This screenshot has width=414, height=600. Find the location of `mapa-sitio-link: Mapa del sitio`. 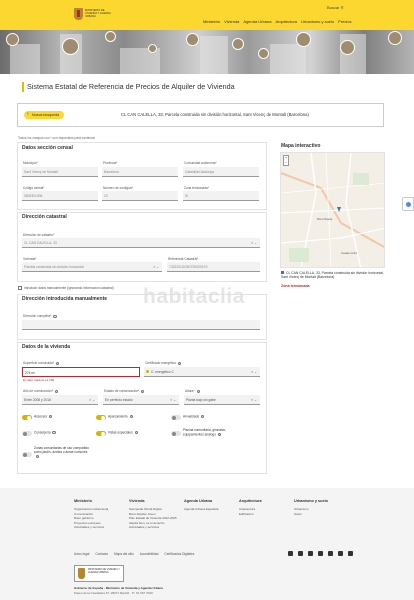

mapa-sitio-link: Mapa del sitio is located at coordinates (124, 554).